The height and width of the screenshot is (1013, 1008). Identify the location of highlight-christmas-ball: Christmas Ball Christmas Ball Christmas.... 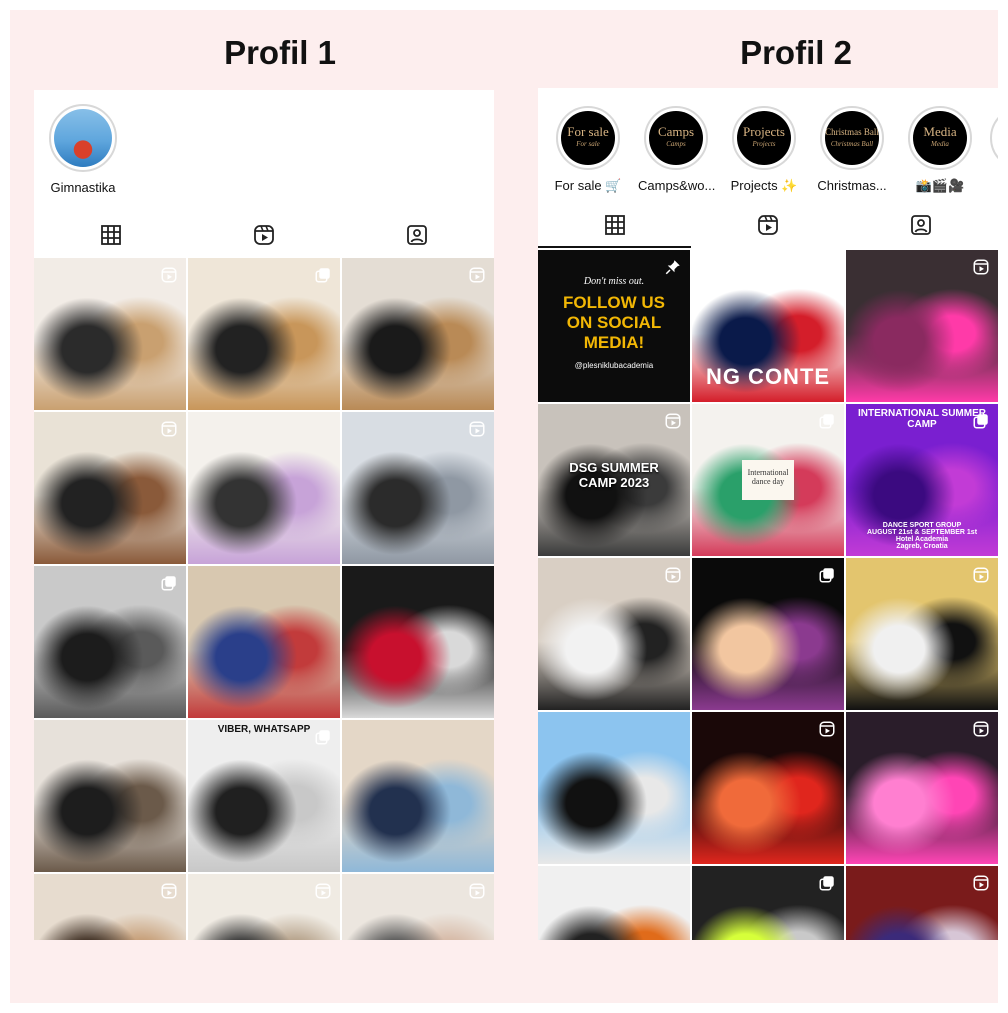
(852, 149).